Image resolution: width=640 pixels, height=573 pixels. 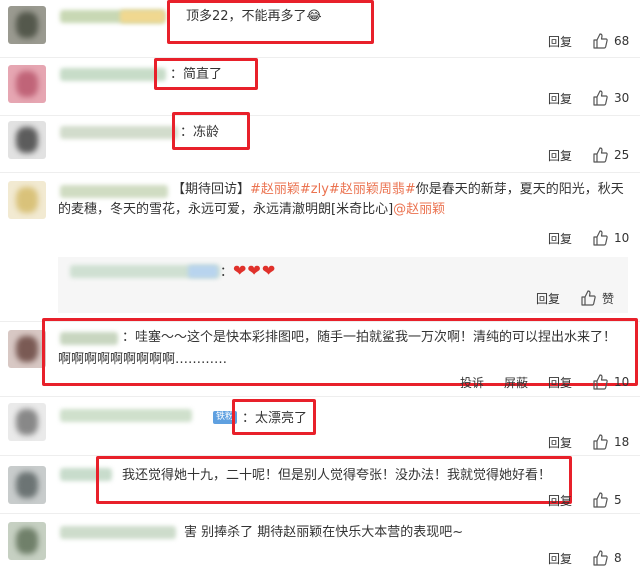 I want to click on report-button: 投诉, so click(x=472, y=382).